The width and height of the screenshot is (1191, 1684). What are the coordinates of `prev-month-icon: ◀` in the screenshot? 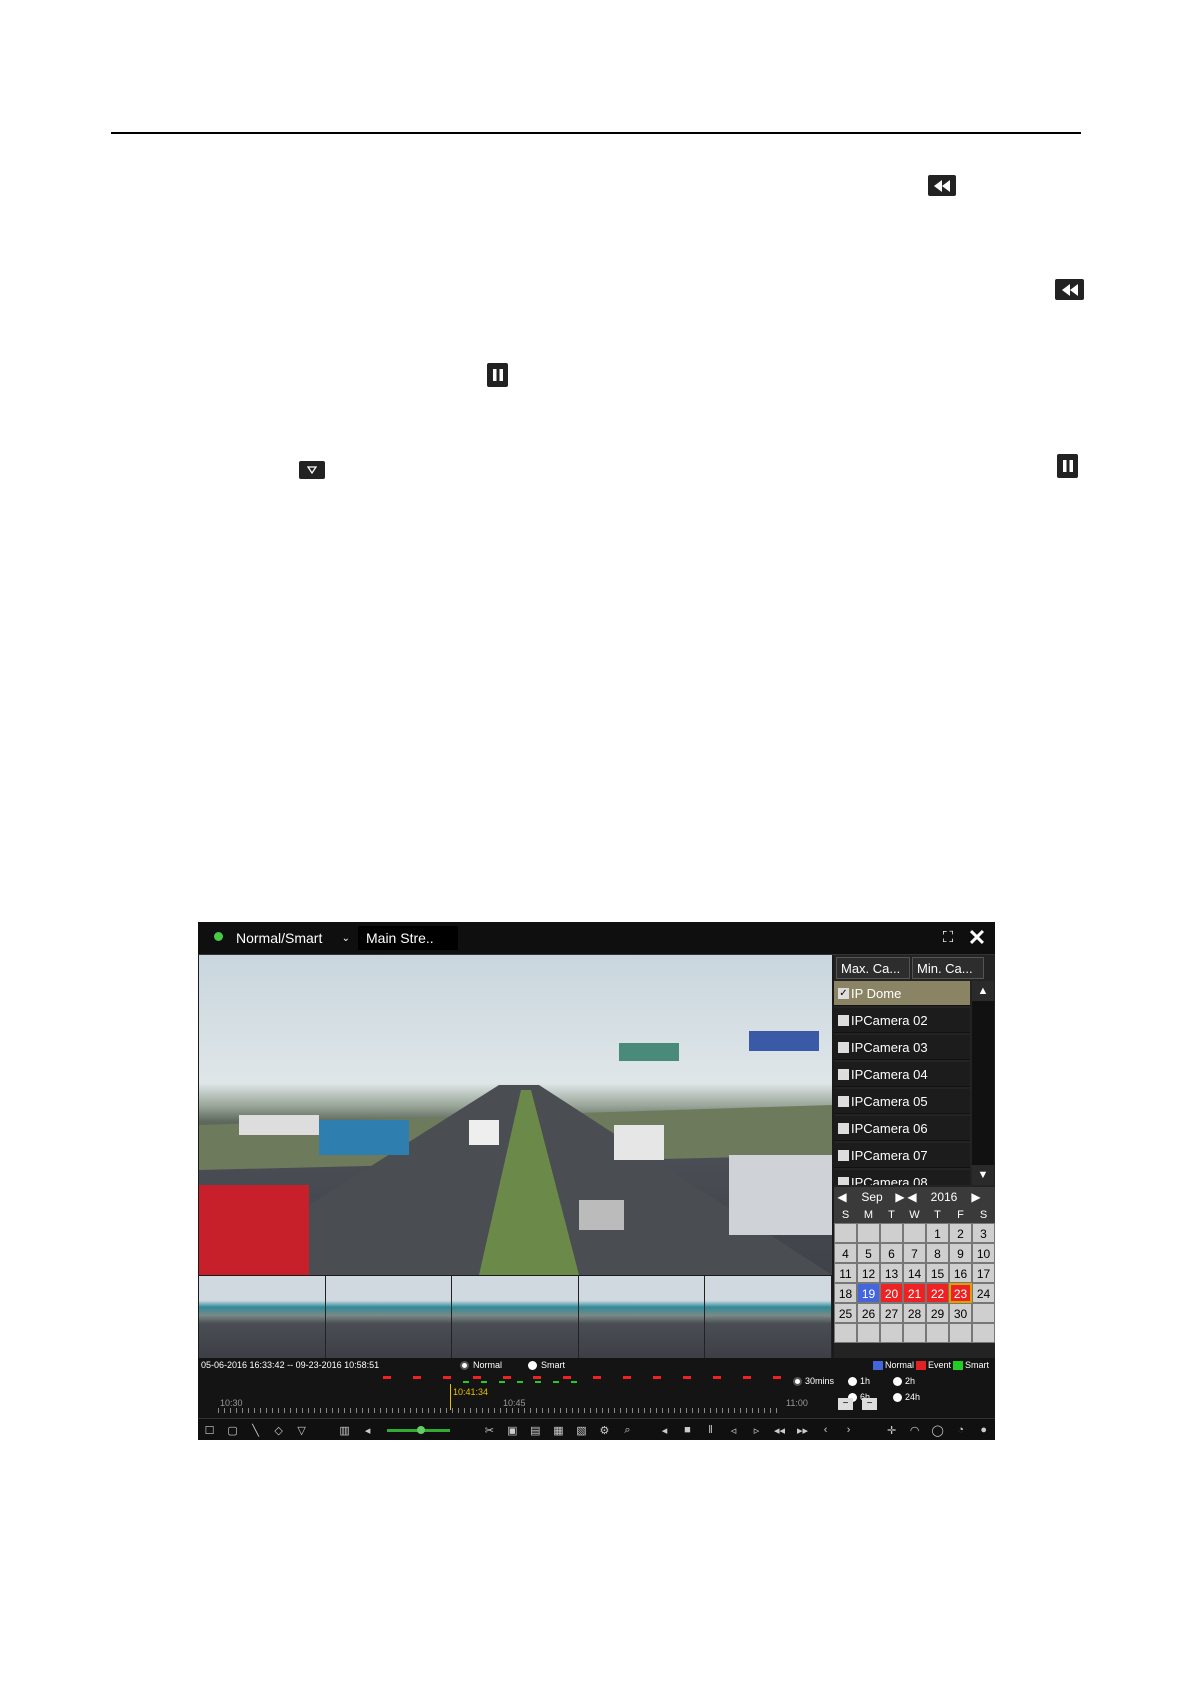 It's located at (842, 1197).